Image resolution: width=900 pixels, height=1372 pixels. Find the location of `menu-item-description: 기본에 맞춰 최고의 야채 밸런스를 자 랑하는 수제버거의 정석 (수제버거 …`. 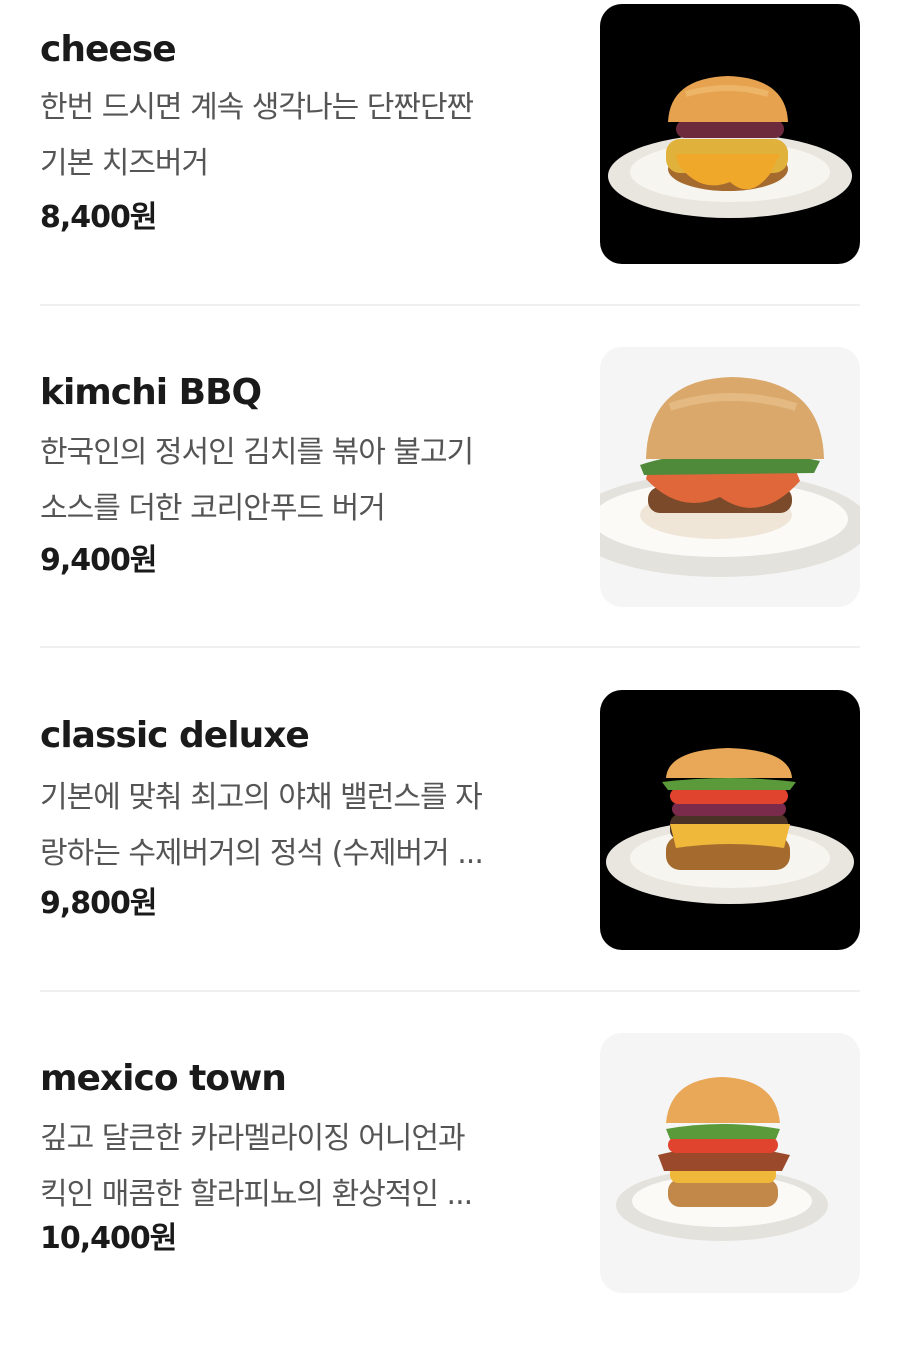

menu-item-description: 기본에 맞춰 최고의 야채 밸런스를 자 랑하는 수제버거의 정석 (수제버거 … is located at coordinates (300, 826).